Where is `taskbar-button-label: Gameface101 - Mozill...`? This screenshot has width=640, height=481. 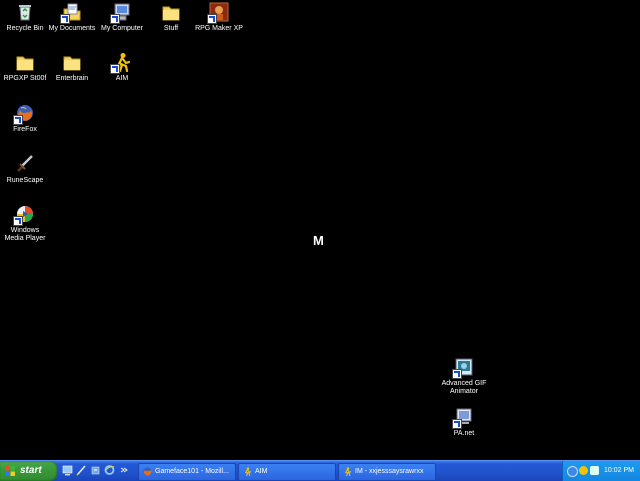
taskbar-button-label: Gameface101 - Mozill... is located at coordinates (192, 471).